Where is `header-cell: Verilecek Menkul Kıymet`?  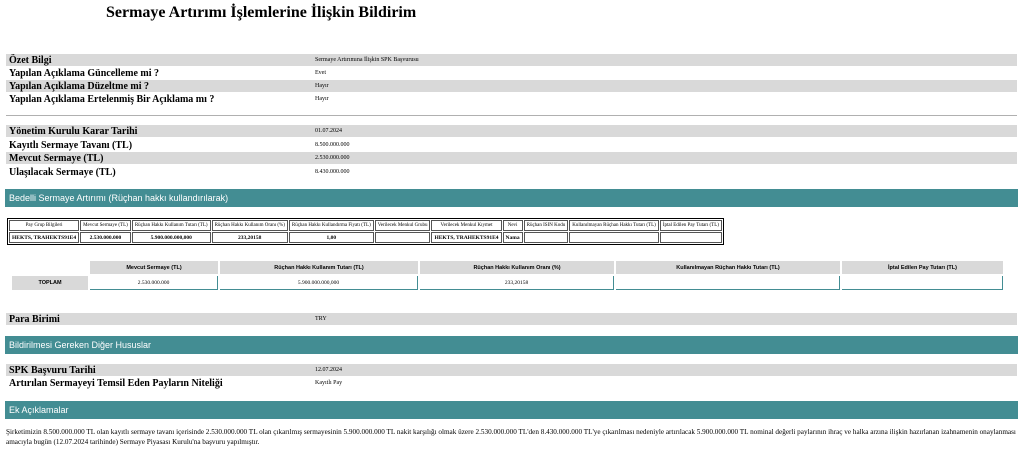
header-cell: Verilecek Menkul Kıymet is located at coordinates (466, 225).